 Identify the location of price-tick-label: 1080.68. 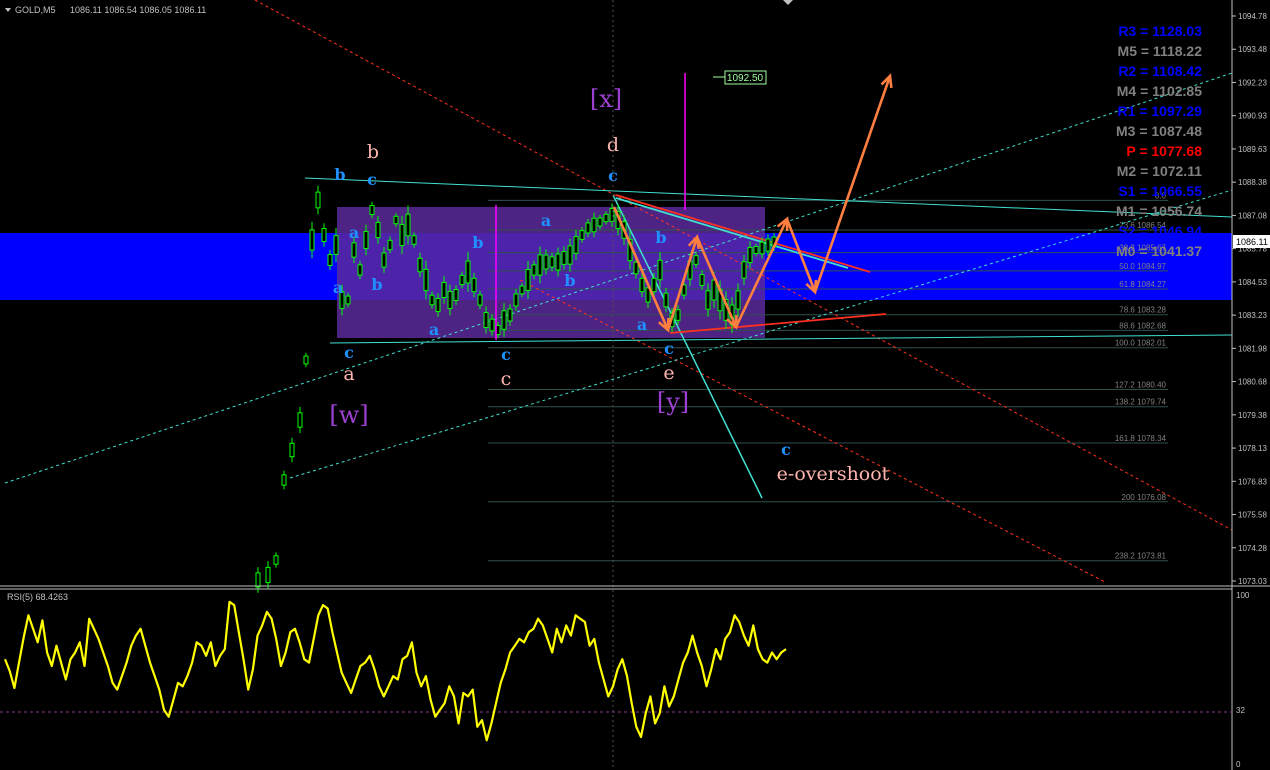
(1252, 382).